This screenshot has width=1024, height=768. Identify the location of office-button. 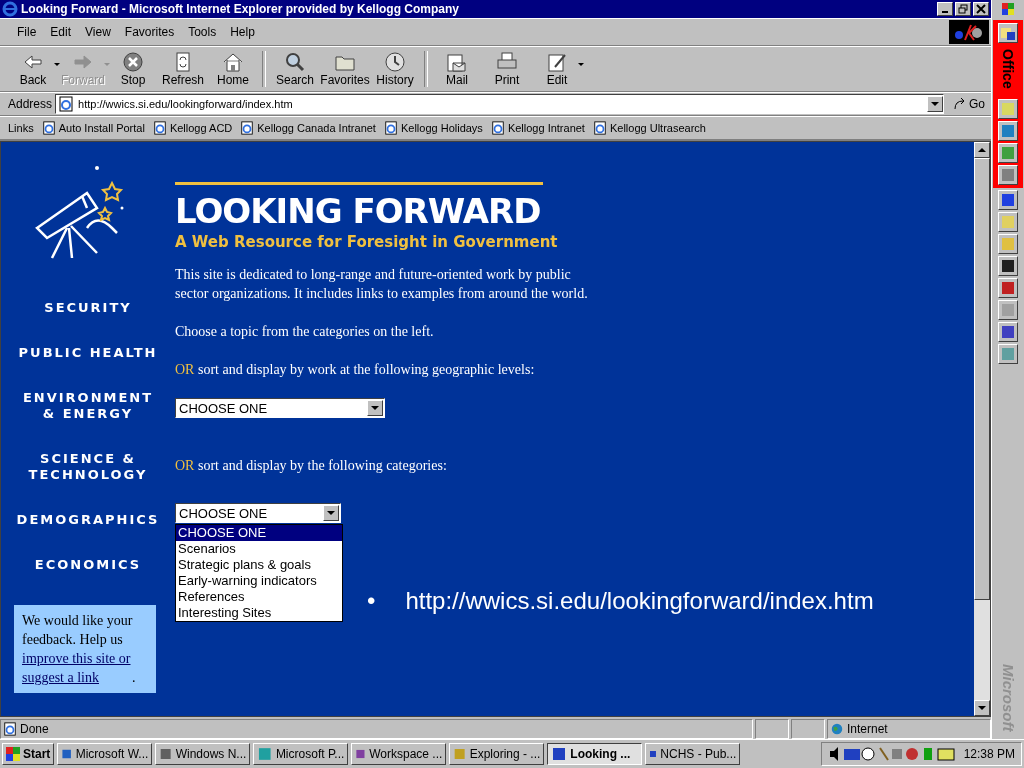
(1008, 33).